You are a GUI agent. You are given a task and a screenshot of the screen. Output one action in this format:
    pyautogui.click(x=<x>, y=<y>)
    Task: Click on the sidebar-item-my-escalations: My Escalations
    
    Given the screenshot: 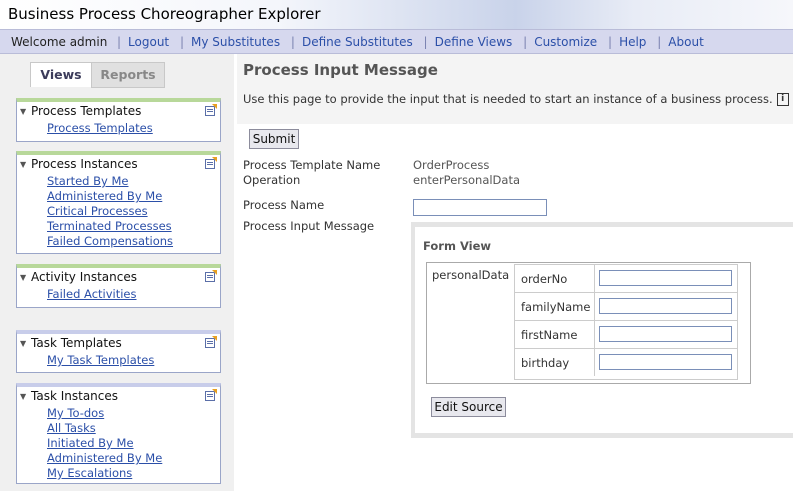 What is the action you would take?
    pyautogui.click(x=118, y=473)
    